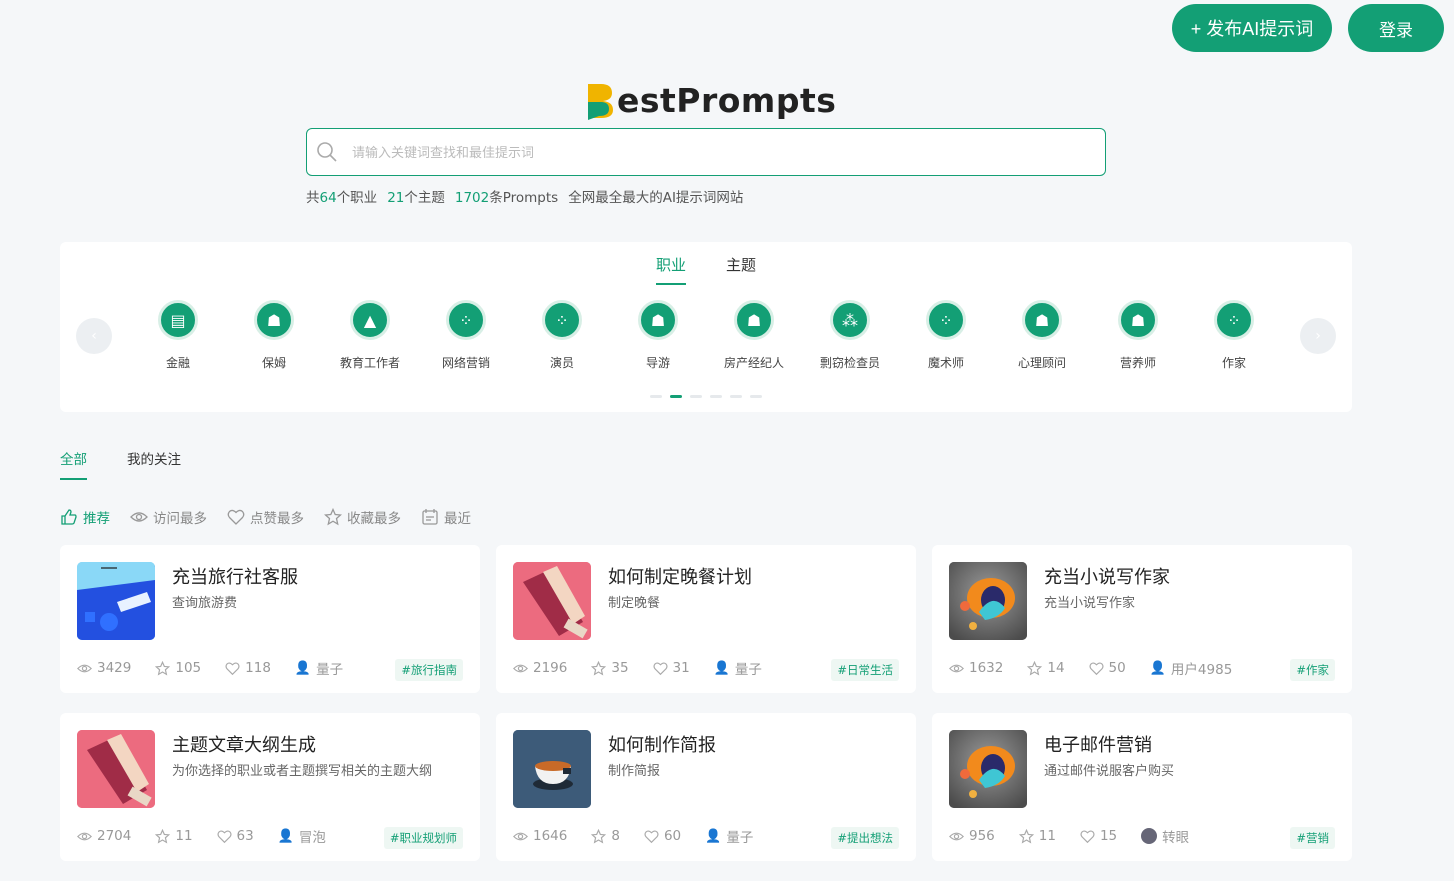 The width and height of the screenshot is (1454, 881). I want to click on search-input, so click(728, 152).